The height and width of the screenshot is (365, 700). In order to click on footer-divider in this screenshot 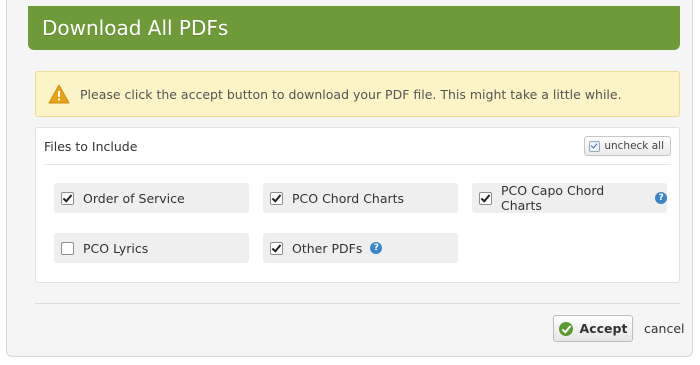, I will do `click(357, 303)`.